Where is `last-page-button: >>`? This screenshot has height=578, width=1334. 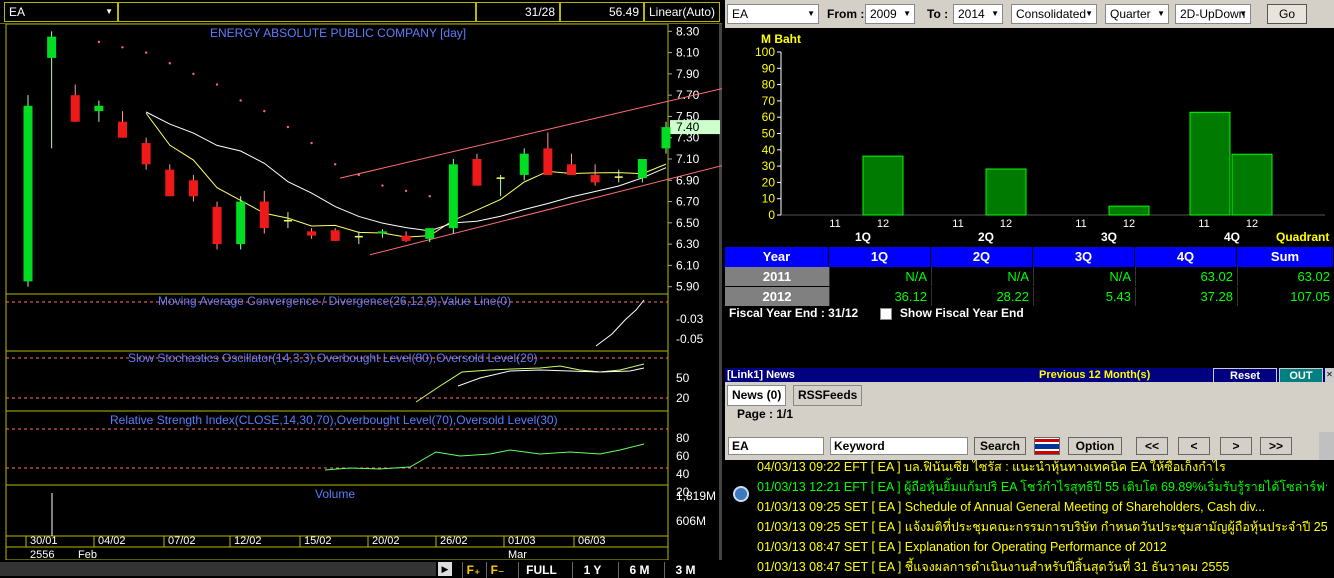 last-page-button: >> is located at coordinates (1276, 446).